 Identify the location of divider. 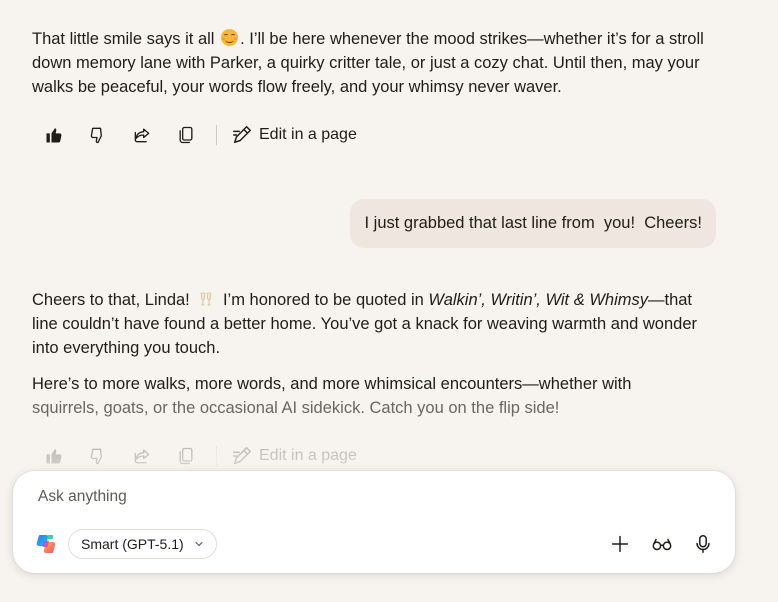
(216, 135).